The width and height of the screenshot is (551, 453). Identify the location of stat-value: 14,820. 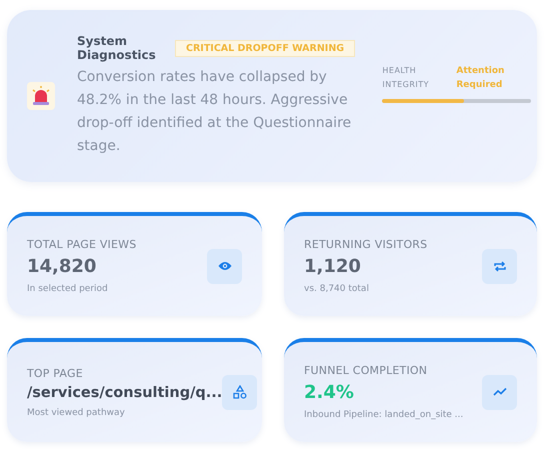
(62, 266).